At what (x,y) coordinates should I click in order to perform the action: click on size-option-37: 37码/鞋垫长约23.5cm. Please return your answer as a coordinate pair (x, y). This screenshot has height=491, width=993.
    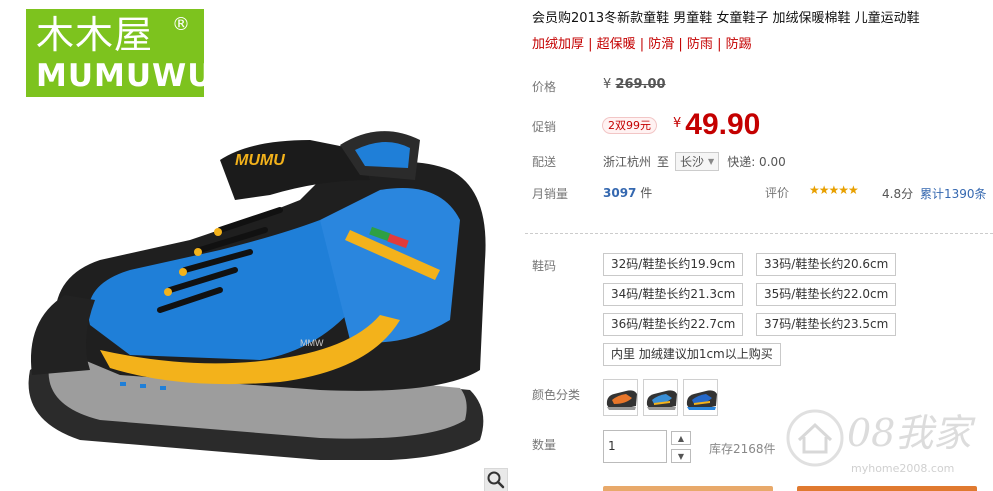
    Looking at the image, I should click on (826, 324).